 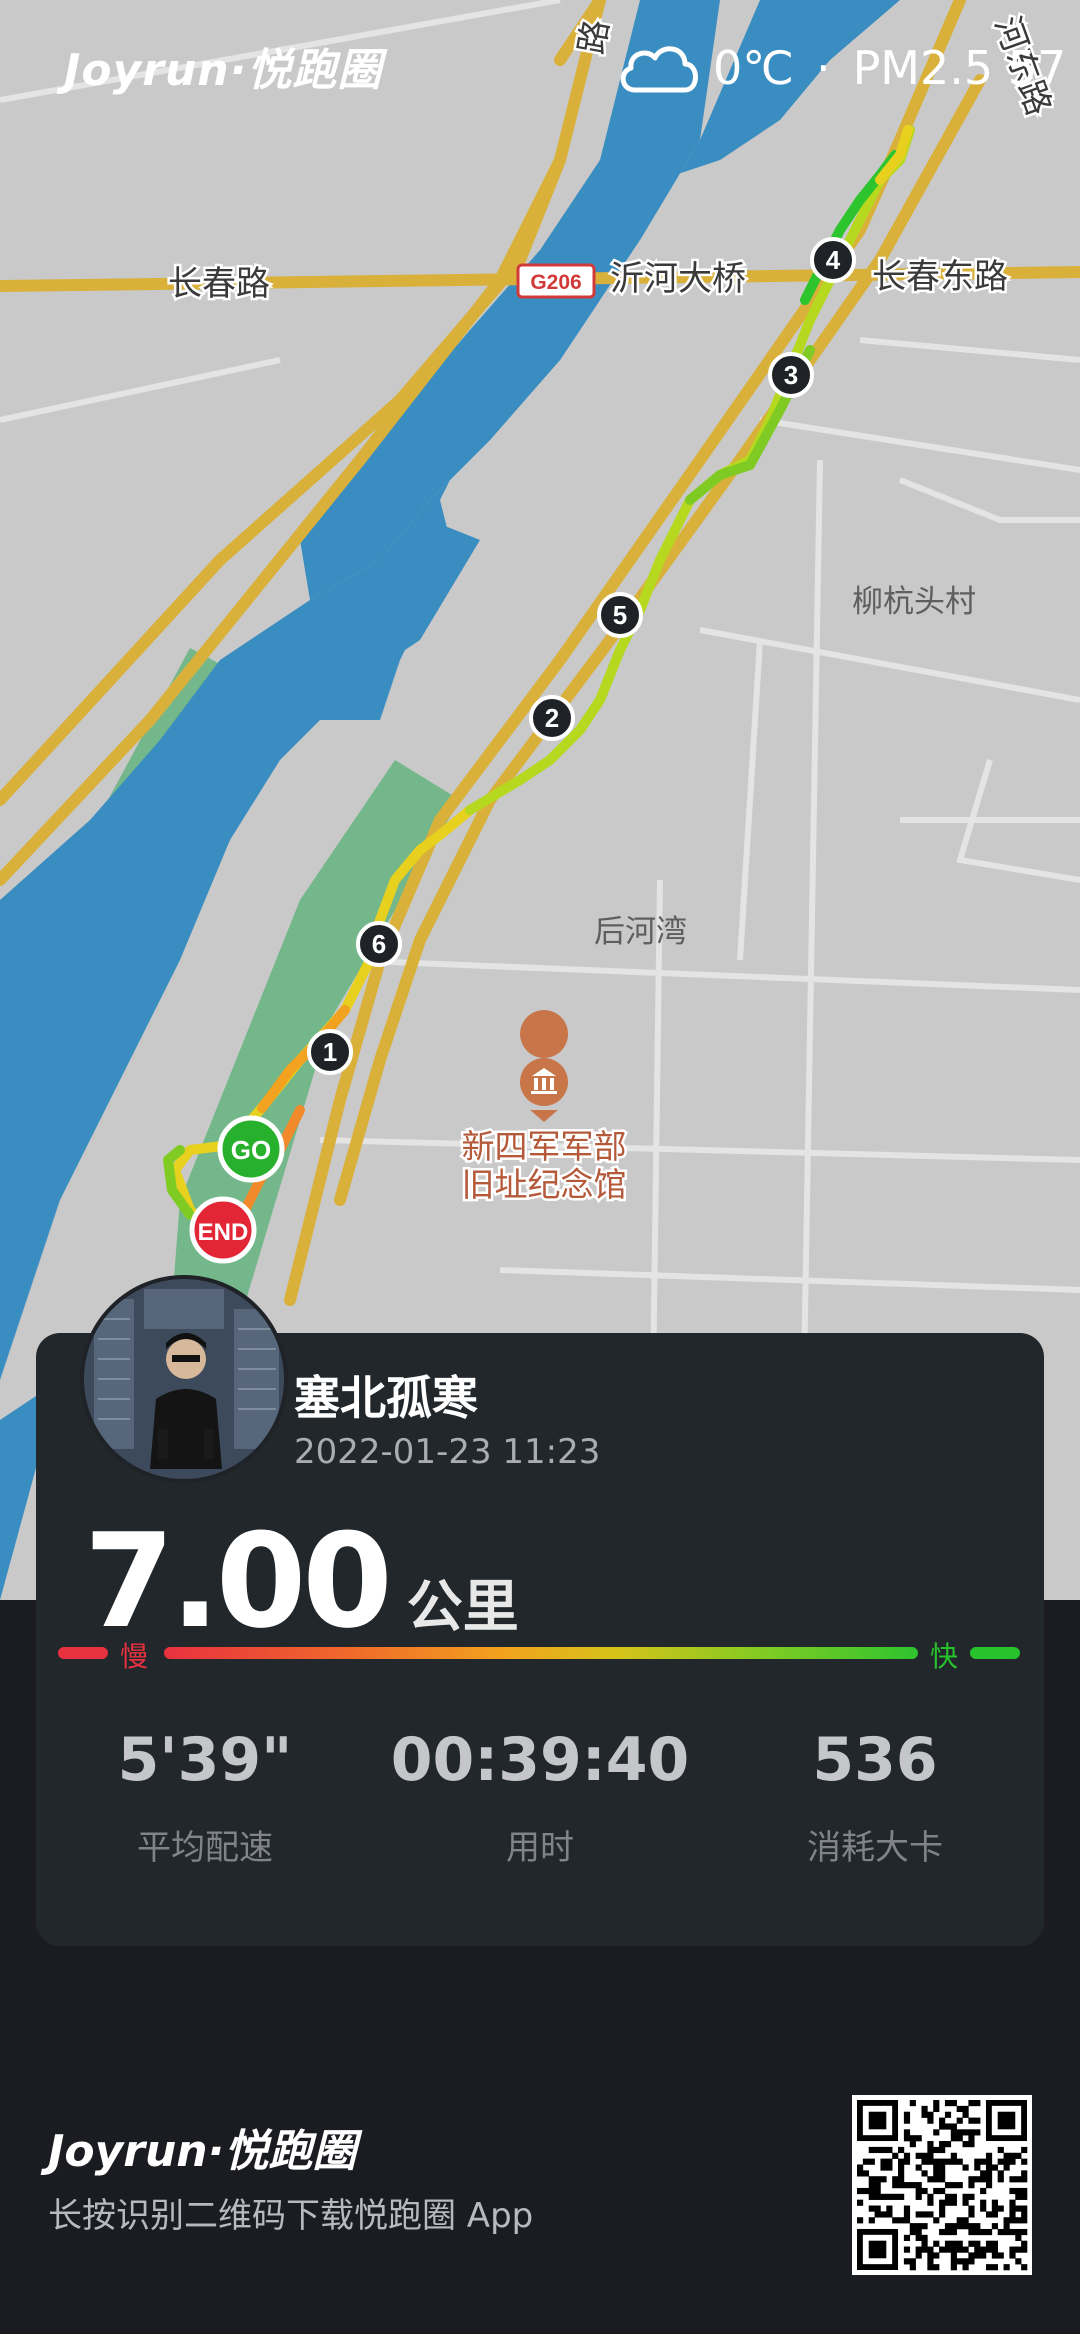 I want to click on download-hint: 长按识别二维码下载悦跑圈 App, so click(x=291, y=2216).